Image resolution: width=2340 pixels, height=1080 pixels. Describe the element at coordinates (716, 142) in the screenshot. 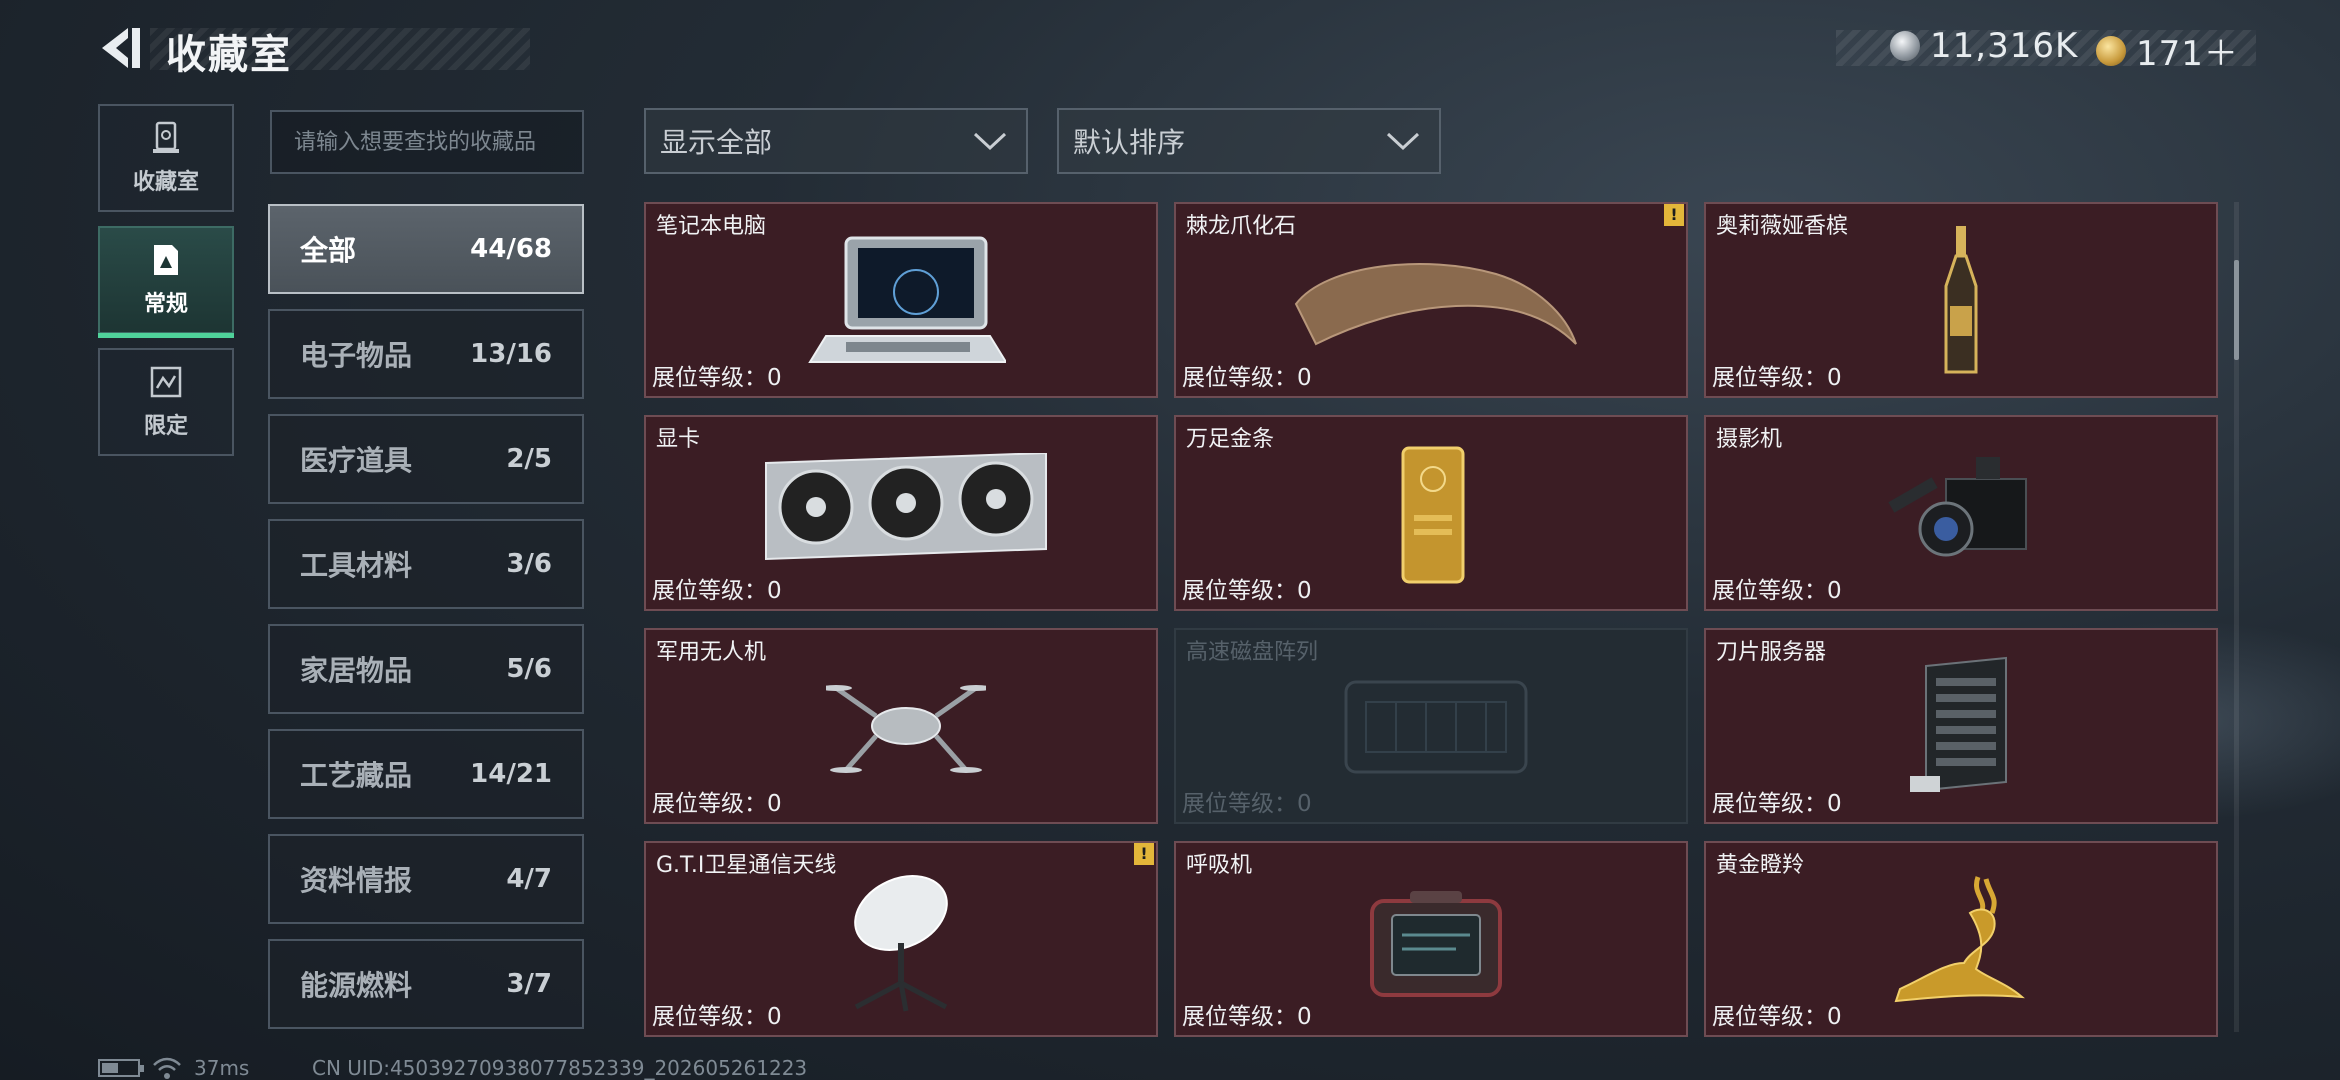

I see `filter-dropdown-value: 显示全部` at that location.